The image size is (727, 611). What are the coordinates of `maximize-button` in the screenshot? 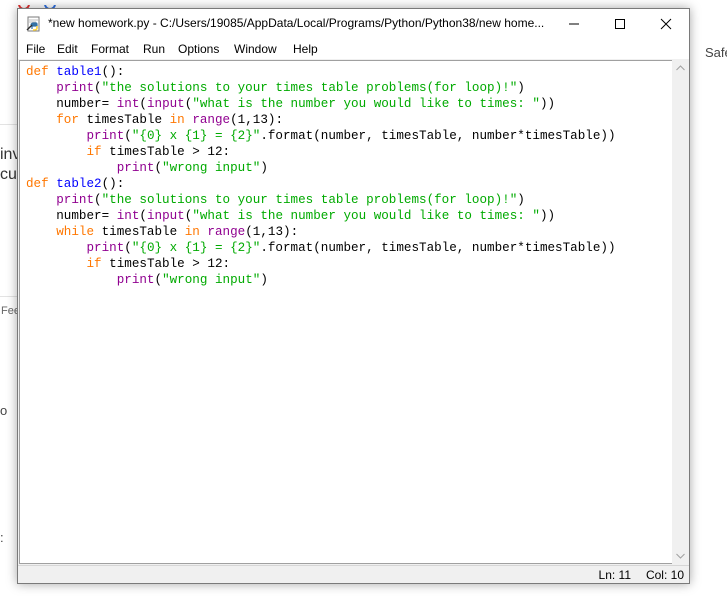 It's located at (620, 24).